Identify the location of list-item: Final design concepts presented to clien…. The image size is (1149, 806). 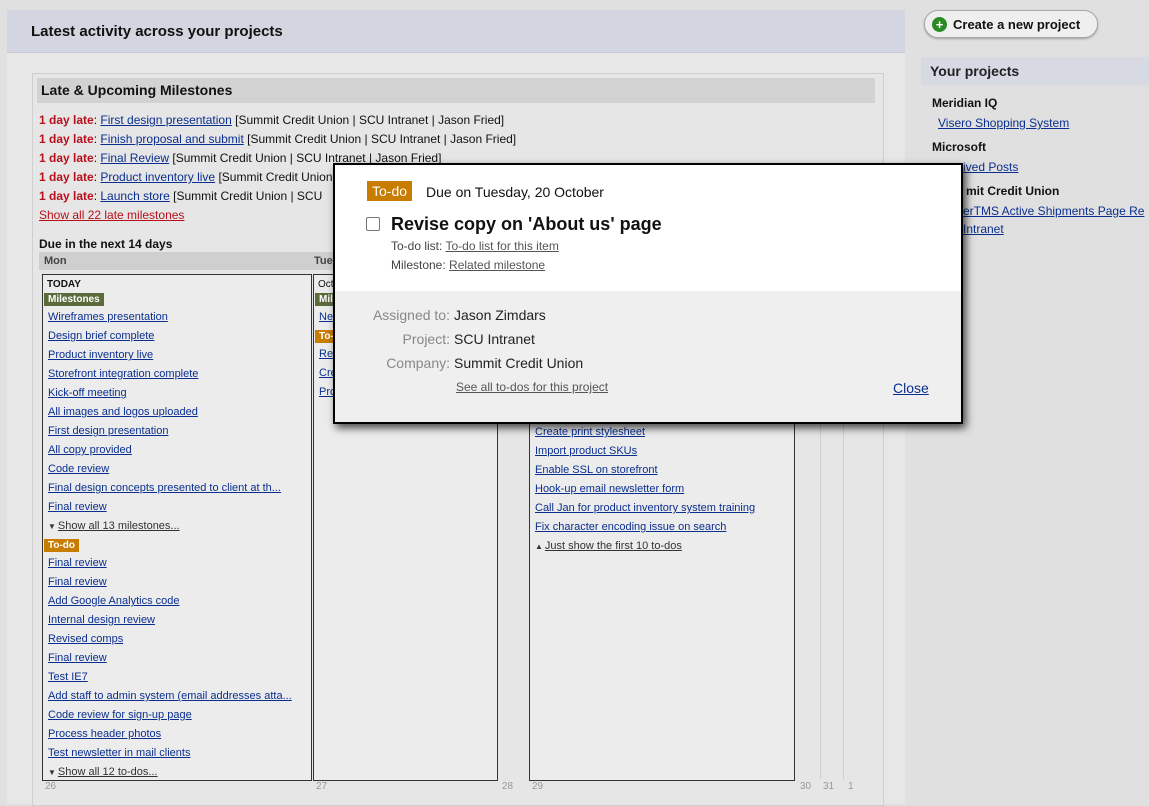
(164, 488).